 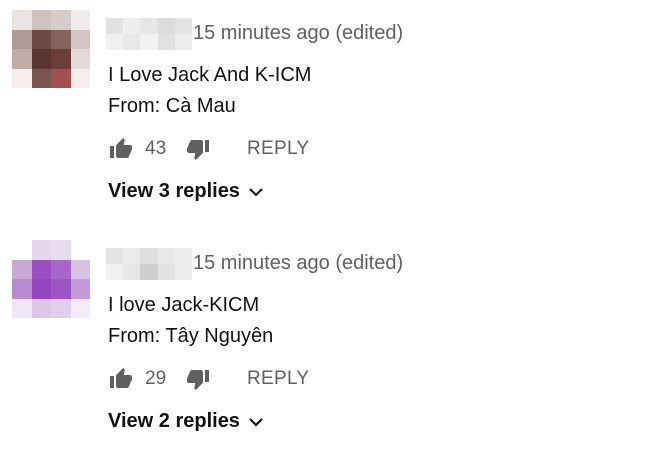 I want to click on like-count: 43, so click(x=156, y=148).